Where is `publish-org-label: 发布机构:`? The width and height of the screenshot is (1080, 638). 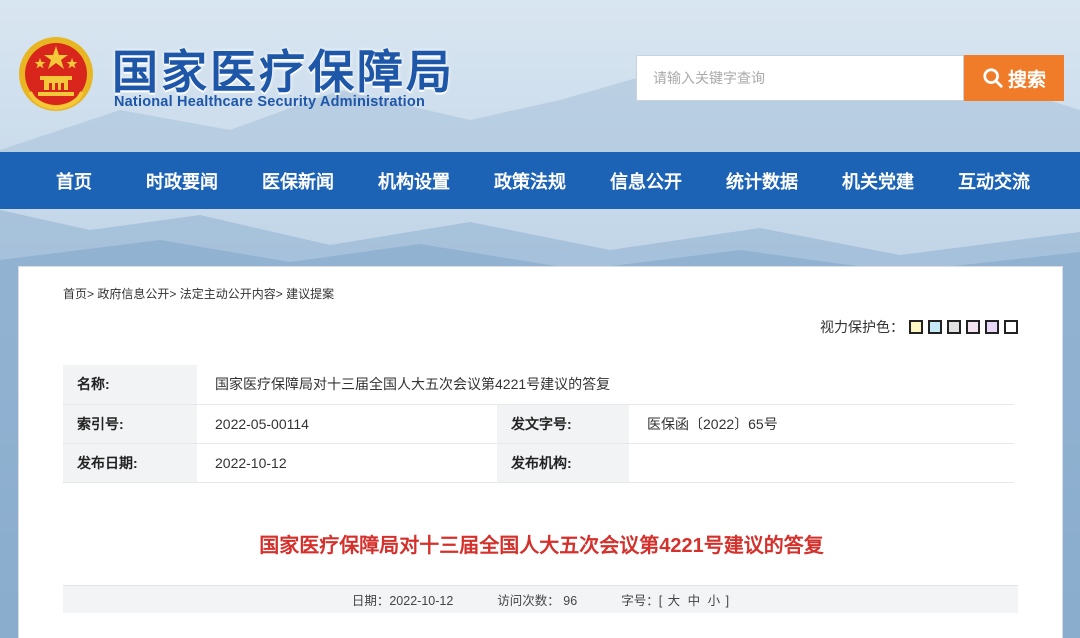 publish-org-label: 发布机构: is located at coordinates (563, 463).